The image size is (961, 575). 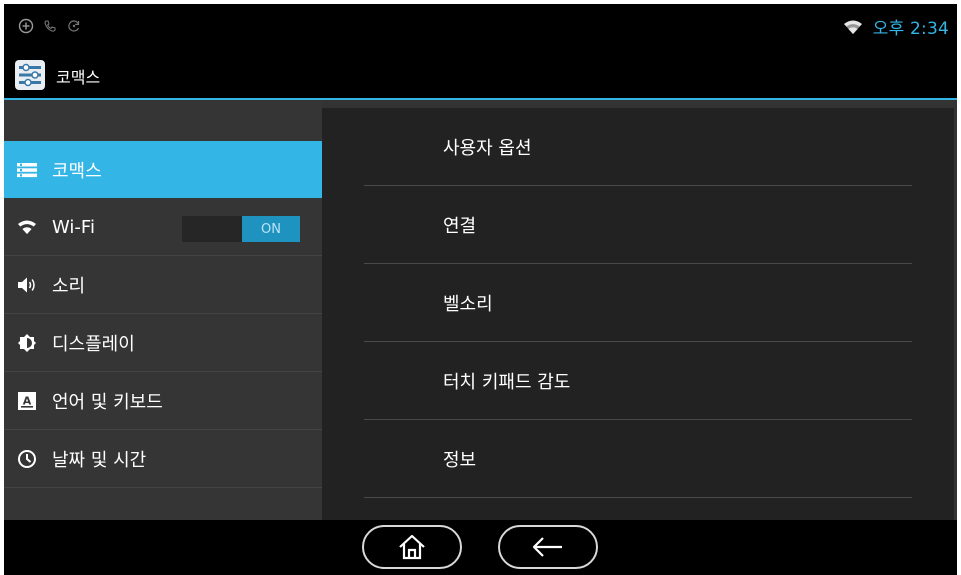 I want to click on menu-item-ringtone: 벨소리, so click(x=638, y=303).